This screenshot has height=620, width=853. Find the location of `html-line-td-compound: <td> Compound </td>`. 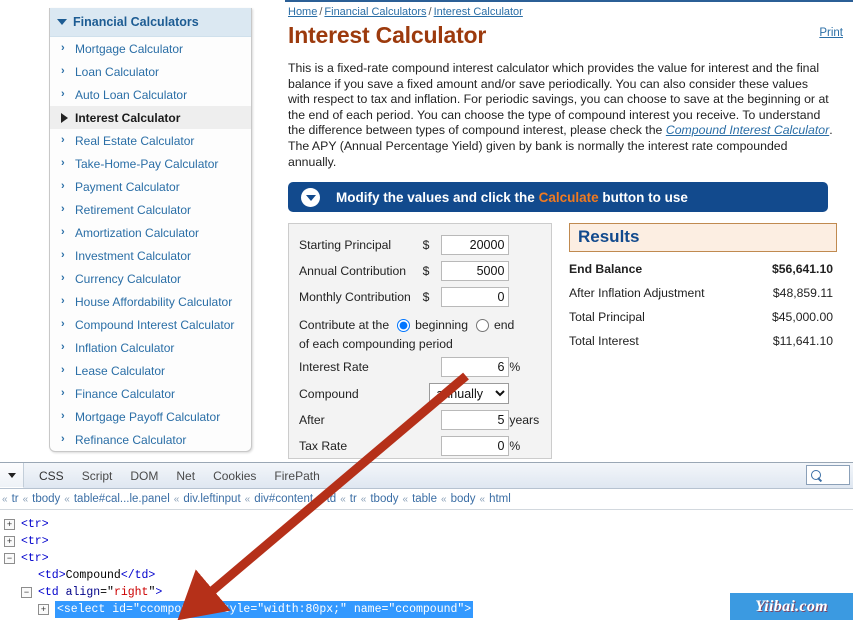

html-line-td-compound: <td> Compound </td> is located at coordinates (428, 575).